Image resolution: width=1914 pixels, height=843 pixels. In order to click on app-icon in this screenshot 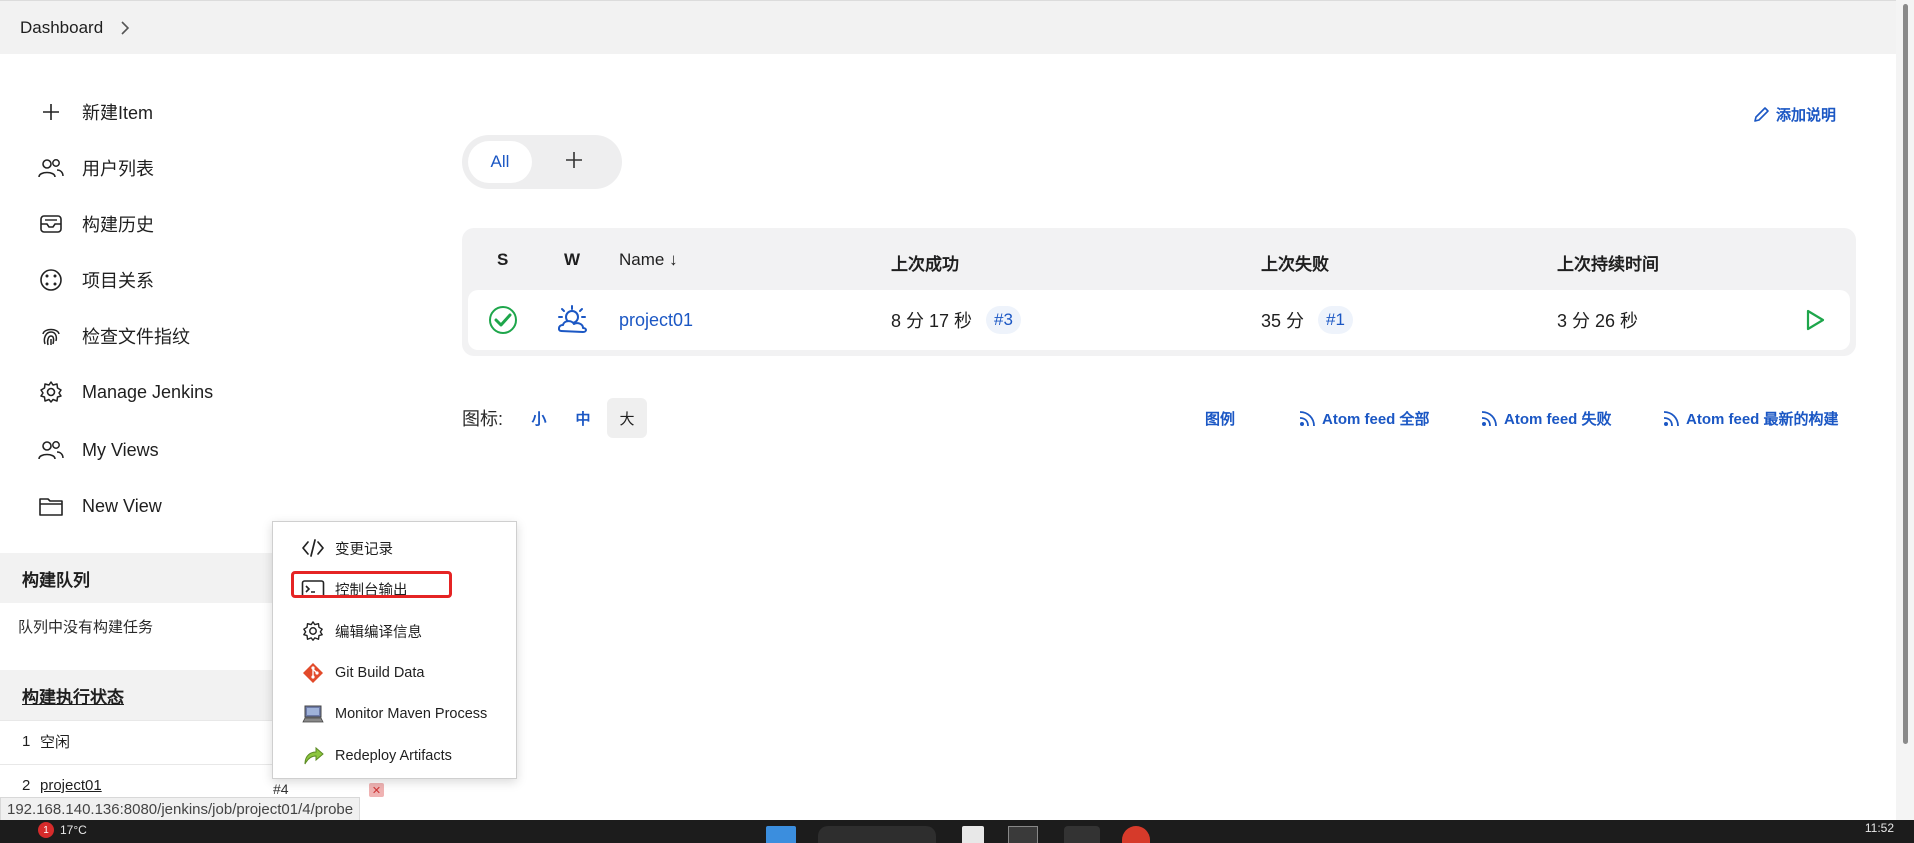, I will do `click(1136, 834)`.